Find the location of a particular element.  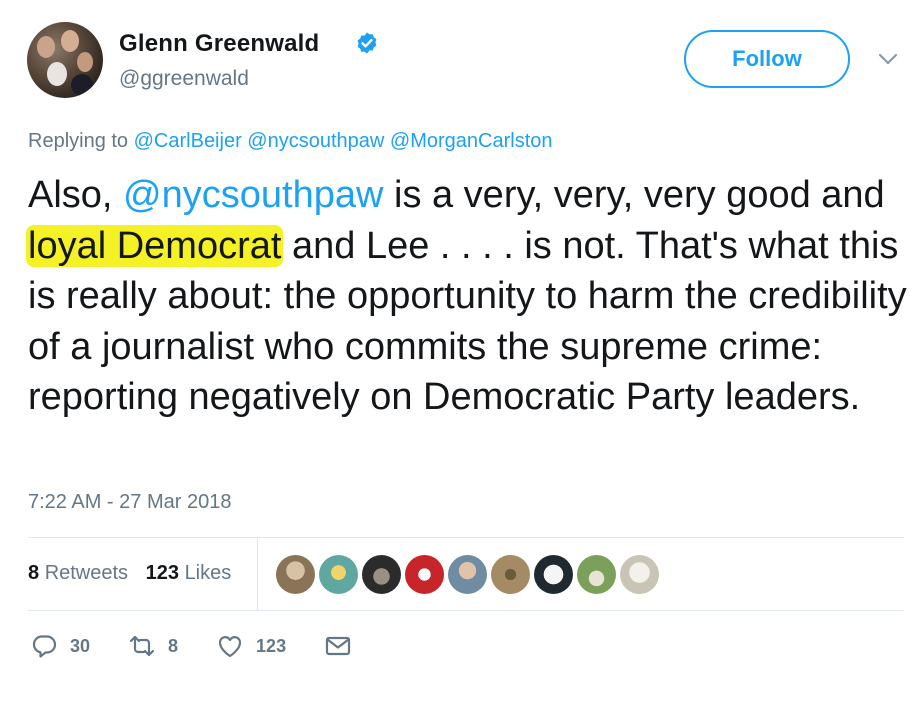

author-name: Glenn Greenwald is located at coordinates (219, 44).